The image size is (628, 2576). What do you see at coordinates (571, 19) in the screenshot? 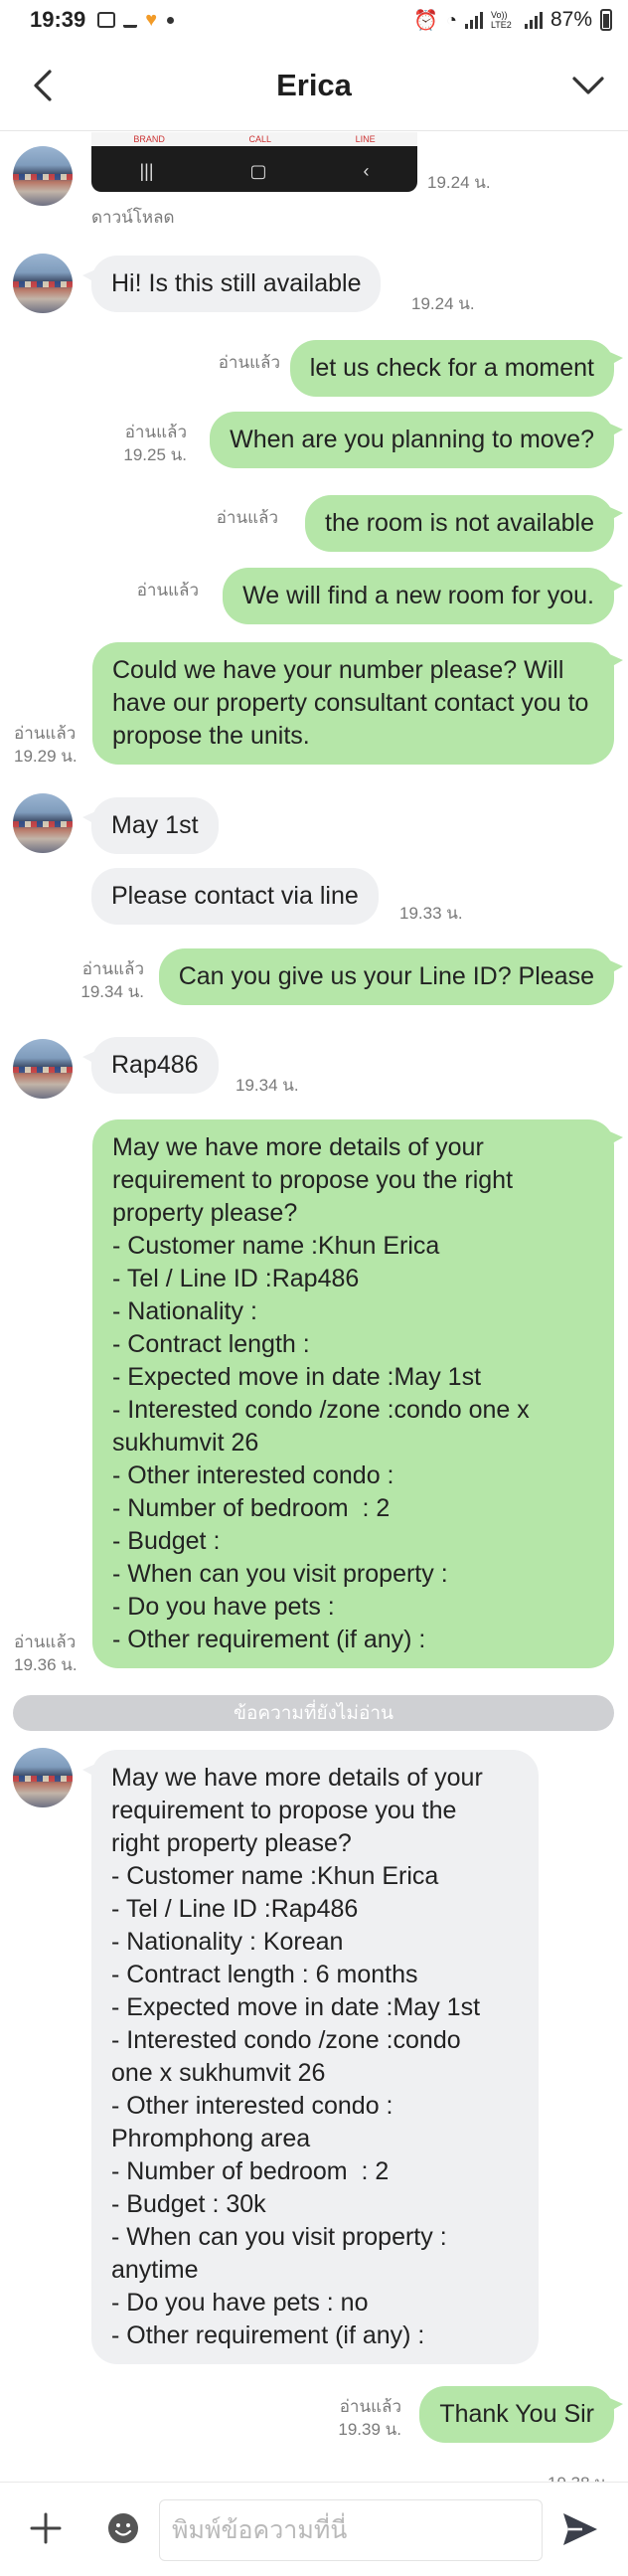
I see `battery-percent: 87%` at bounding box center [571, 19].